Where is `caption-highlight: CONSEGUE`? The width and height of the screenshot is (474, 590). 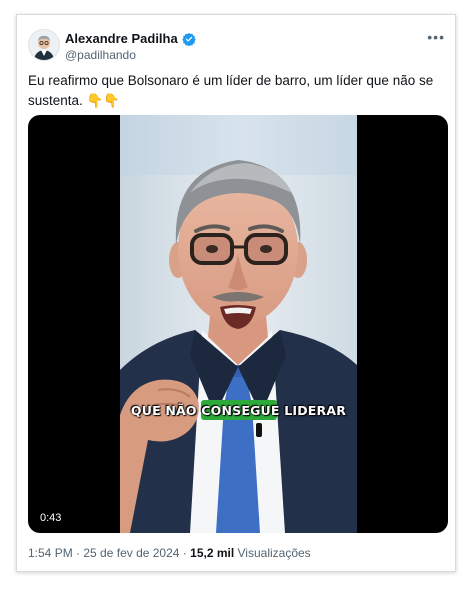 caption-highlight: CONSEGUE is located at coordinates (240, 410).